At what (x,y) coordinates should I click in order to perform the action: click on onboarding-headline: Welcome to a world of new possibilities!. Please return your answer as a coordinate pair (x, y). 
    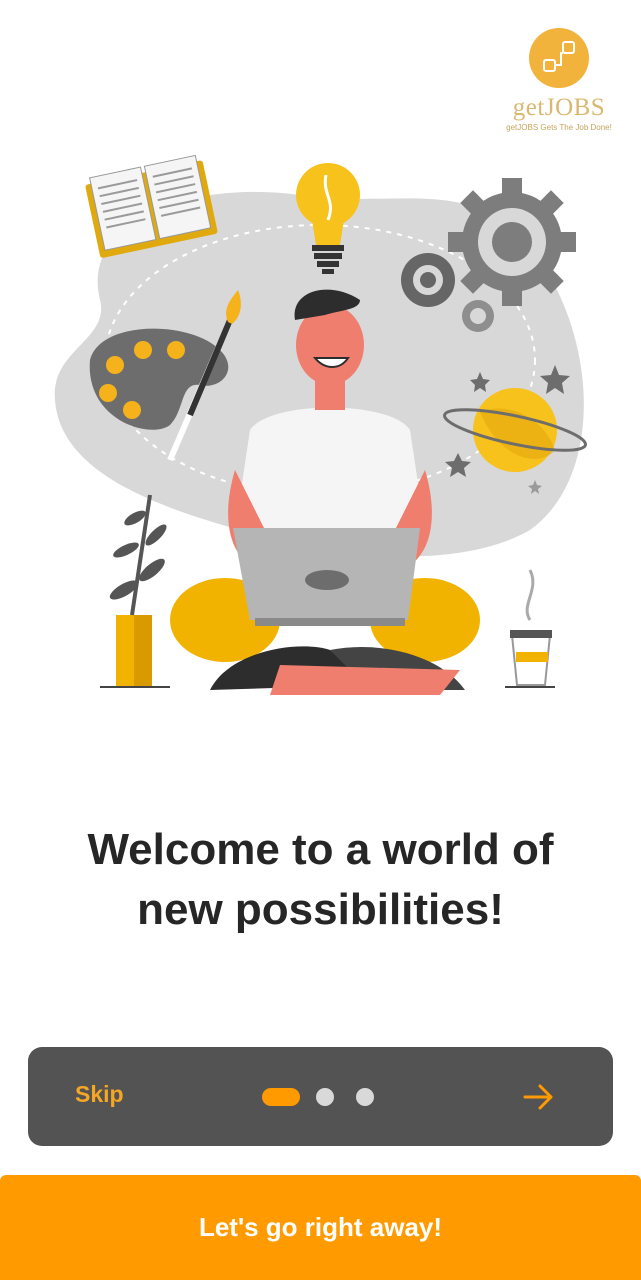
    Looking at the image, I should click on (320, 880).